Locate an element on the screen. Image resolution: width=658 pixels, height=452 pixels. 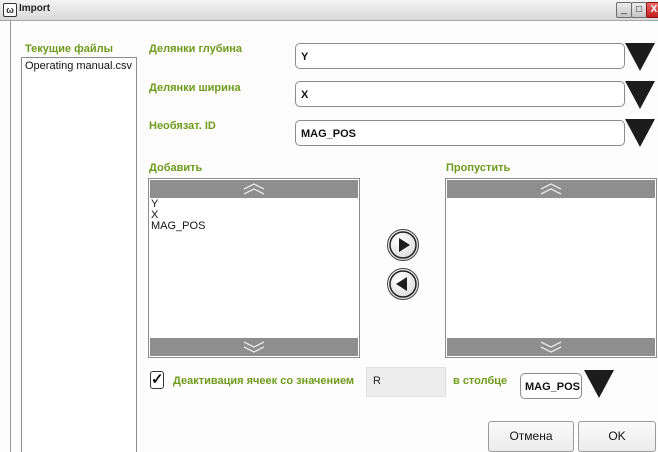
width-select-value: X is located at coordinates (305, 95).